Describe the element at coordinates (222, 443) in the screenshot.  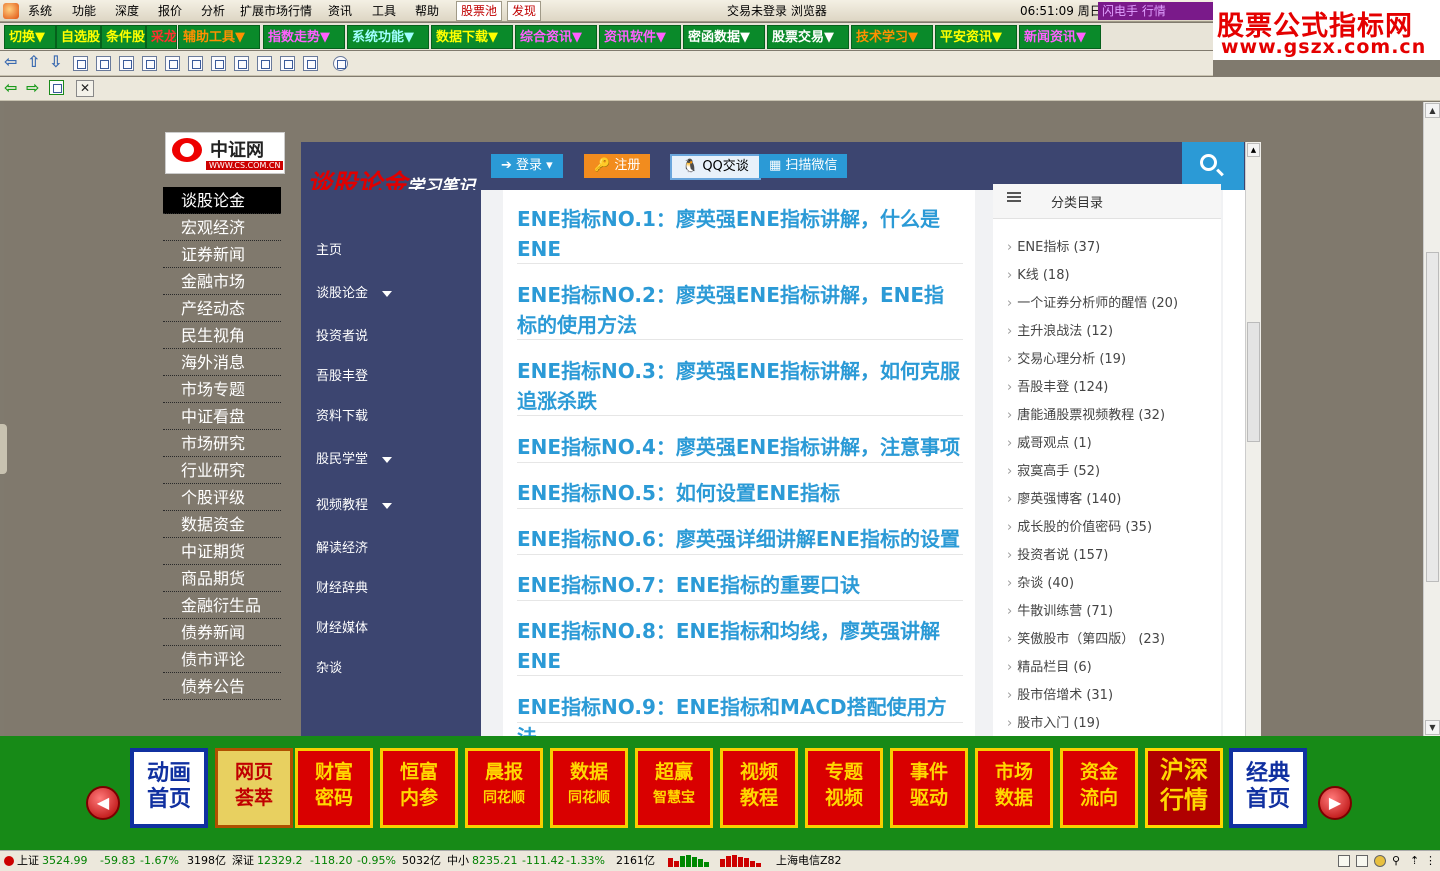
I see `sidebar-item-market-research: 市场研究` at that location.